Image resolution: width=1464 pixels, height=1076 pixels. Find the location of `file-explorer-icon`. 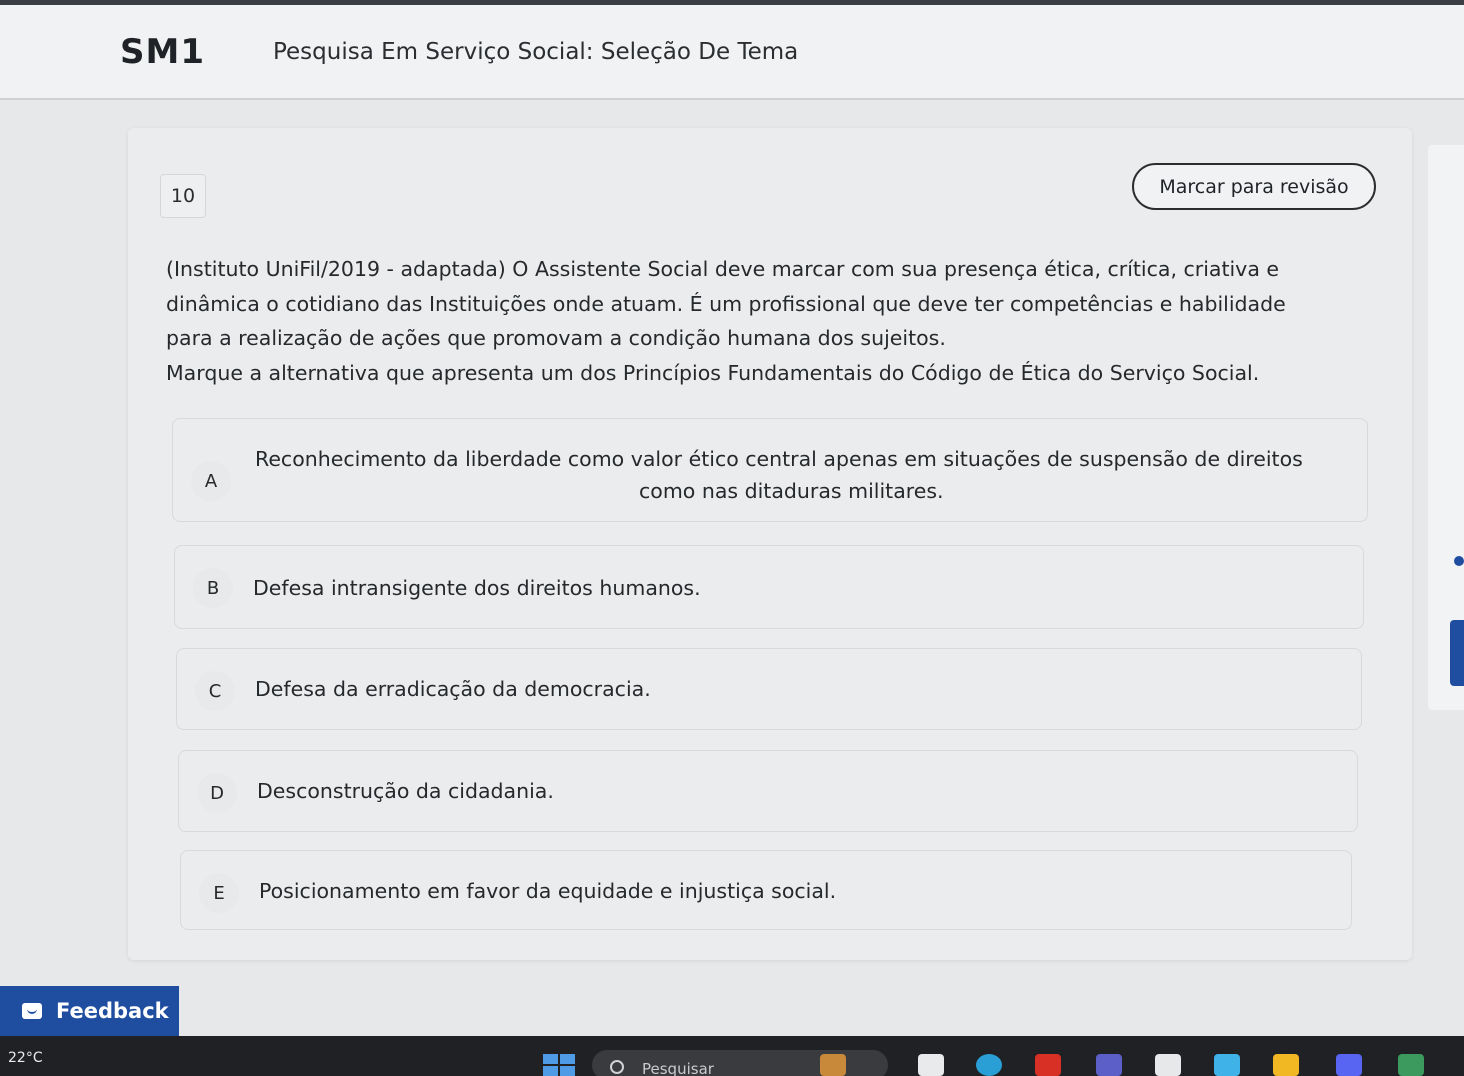

file-explorer-icon is located at coordinates (931, 1065).